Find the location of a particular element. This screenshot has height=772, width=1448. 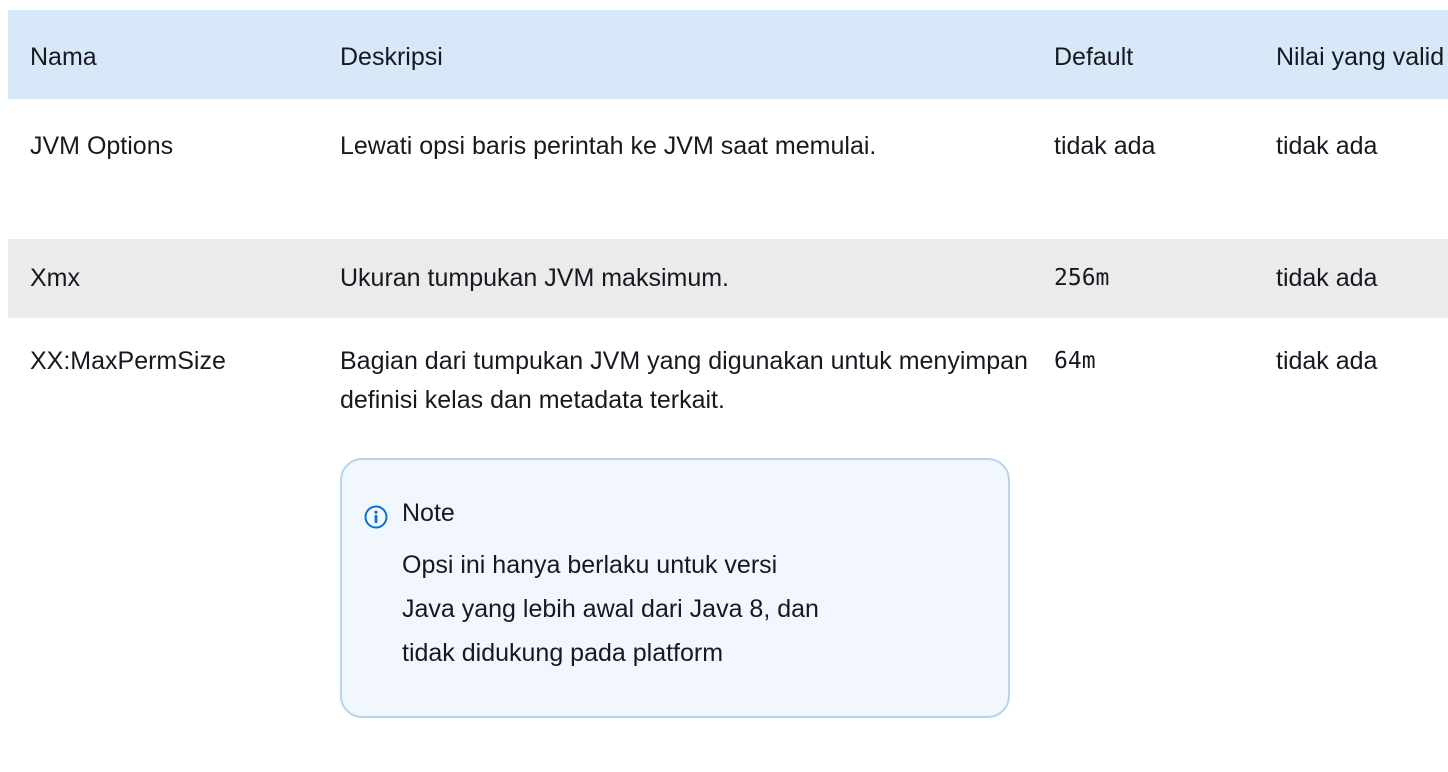

cell-default: 256m is located at coordinates (1082, 278).